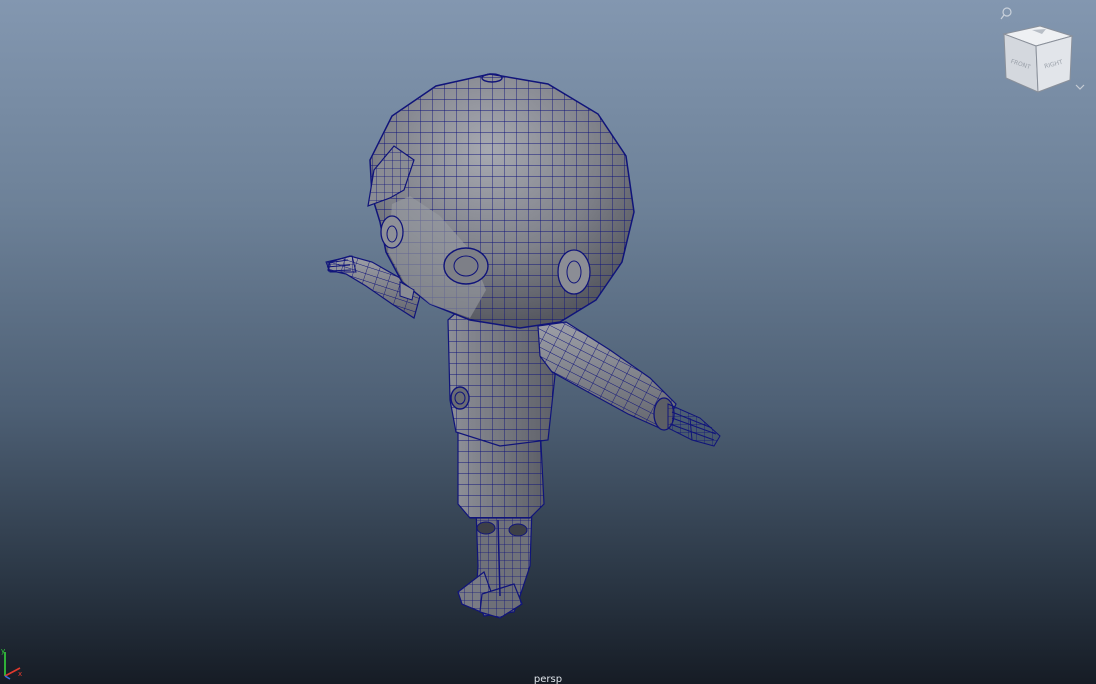 The width and height of the screenshot is (1096, 684). I want to click on camera-icon, so click(1007, 13).